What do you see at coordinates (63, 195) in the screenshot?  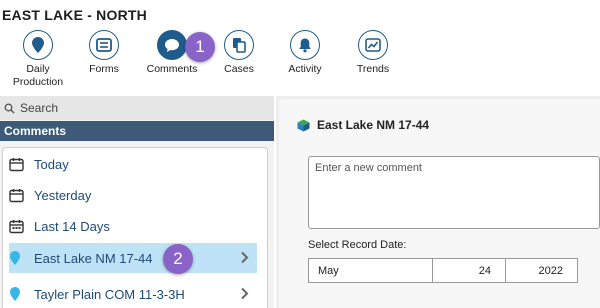 I see `list-item-label: Yesterday` at bounding box center [63, 195].